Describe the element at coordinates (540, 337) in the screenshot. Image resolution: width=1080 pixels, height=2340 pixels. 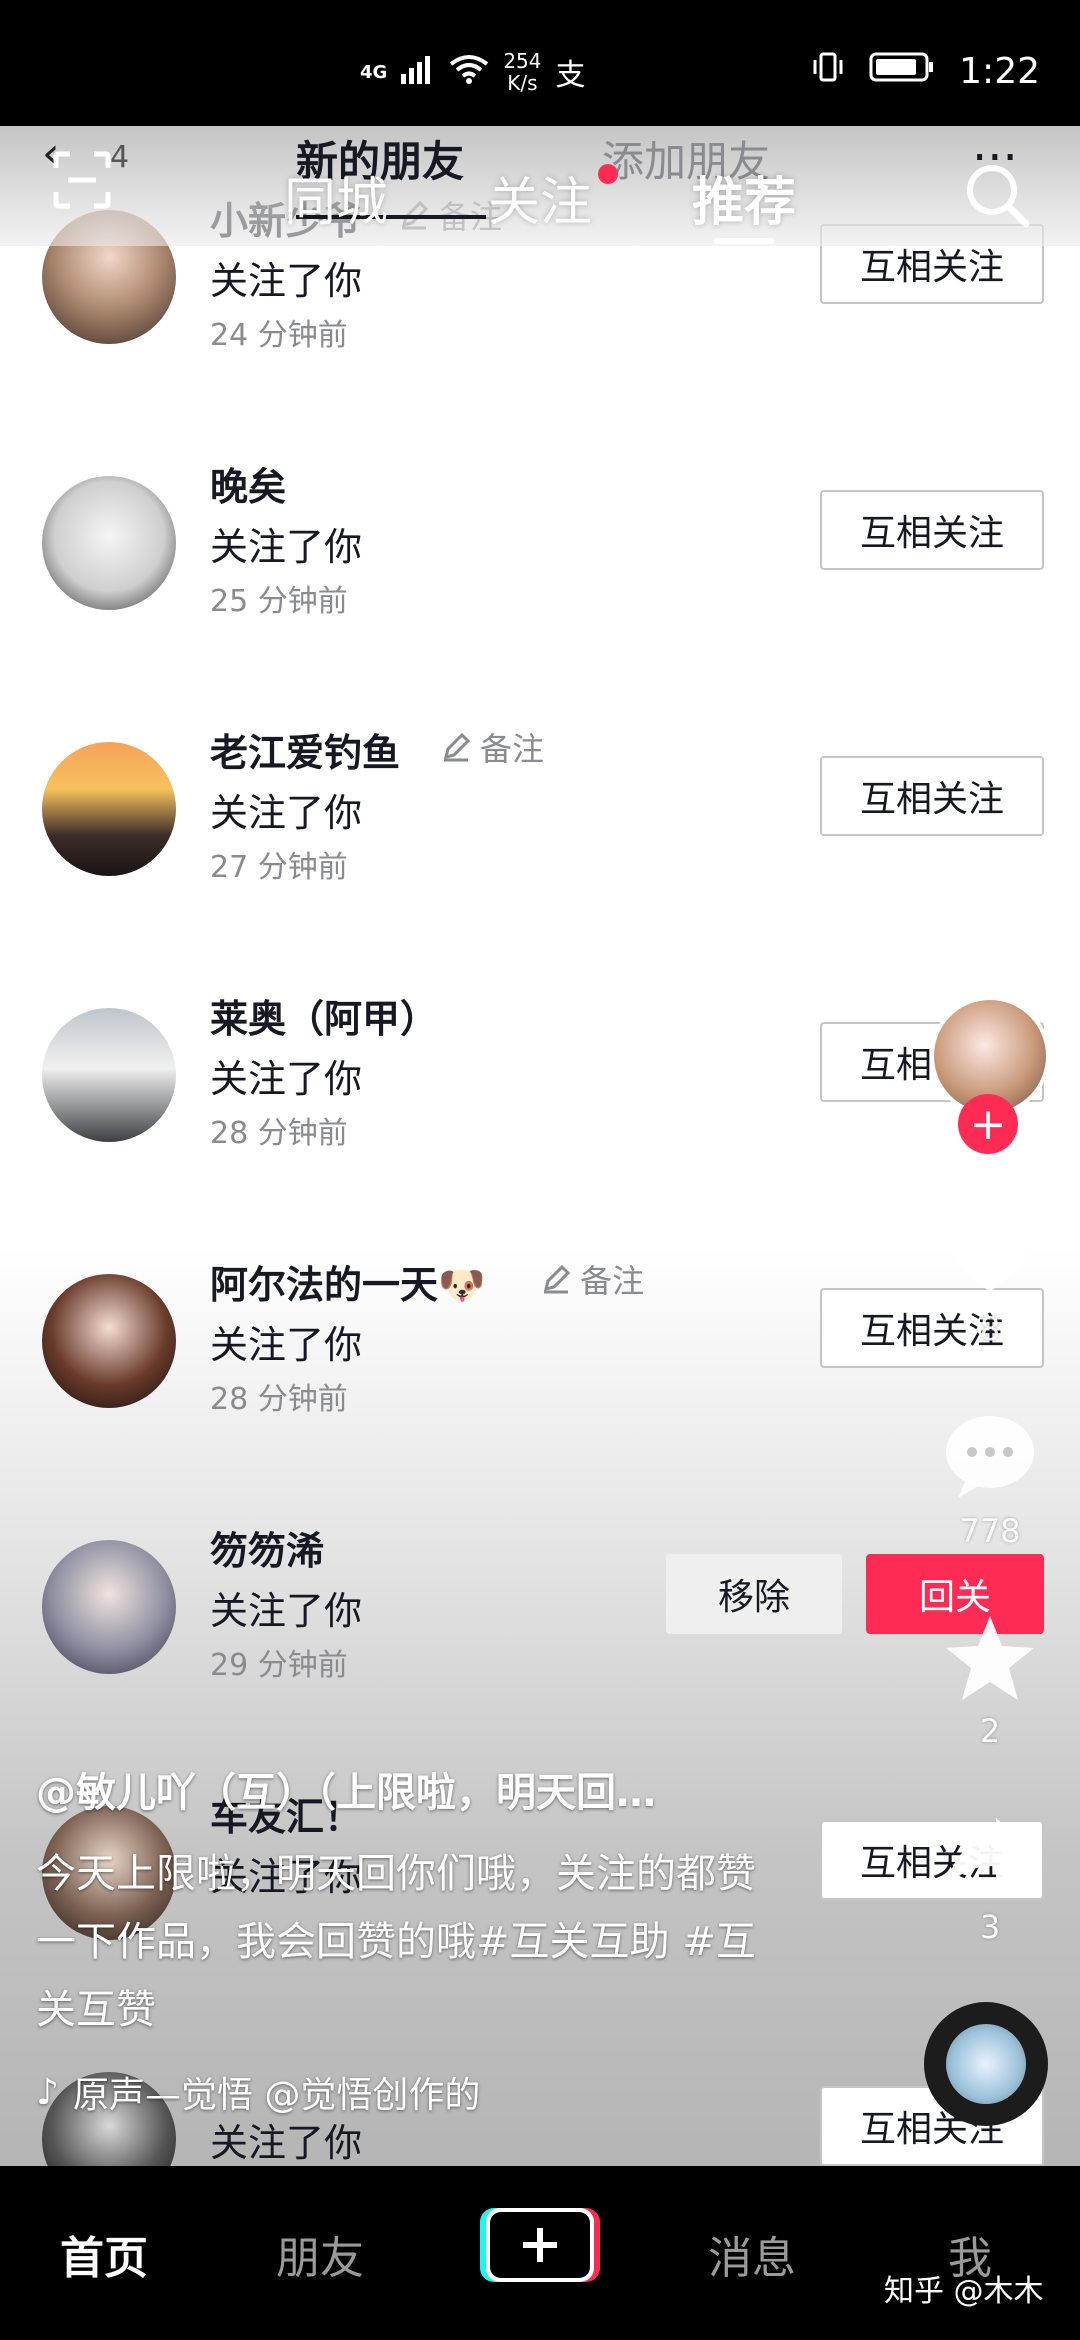
I see `list-item: 小新少爷备注关注了你24 分钟前互相关注` at that location.